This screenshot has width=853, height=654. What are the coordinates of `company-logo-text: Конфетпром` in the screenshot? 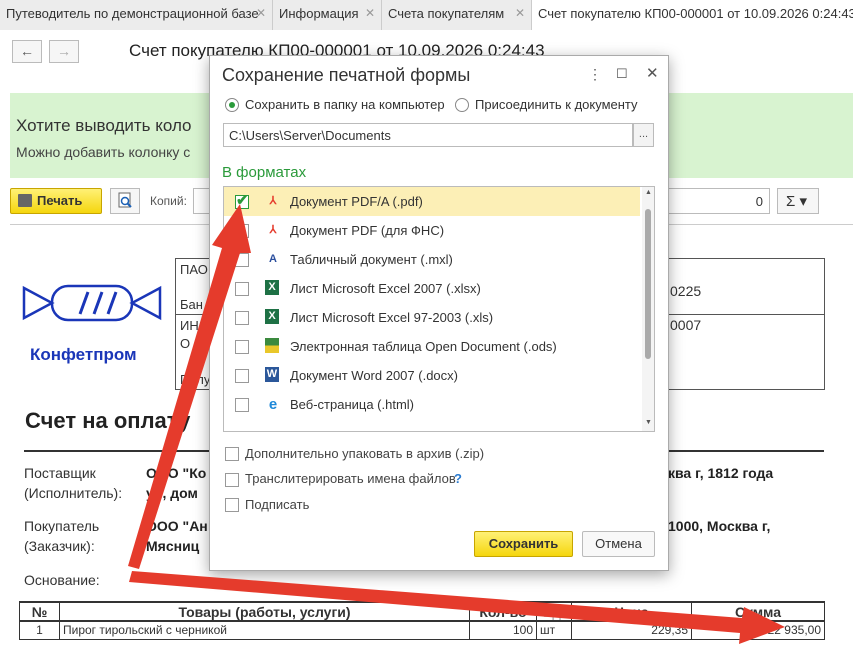 It's located at (83, 354).